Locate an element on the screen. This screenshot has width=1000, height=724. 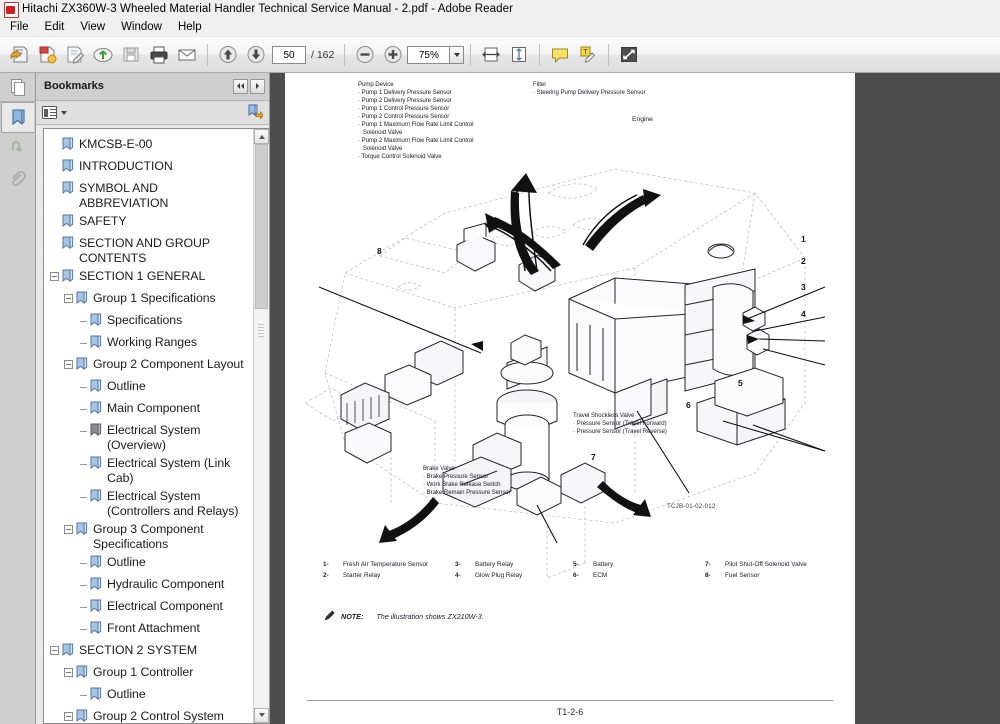
bookmark-item: − Group 3 Component Specifications is located at coordinates (148, 536).